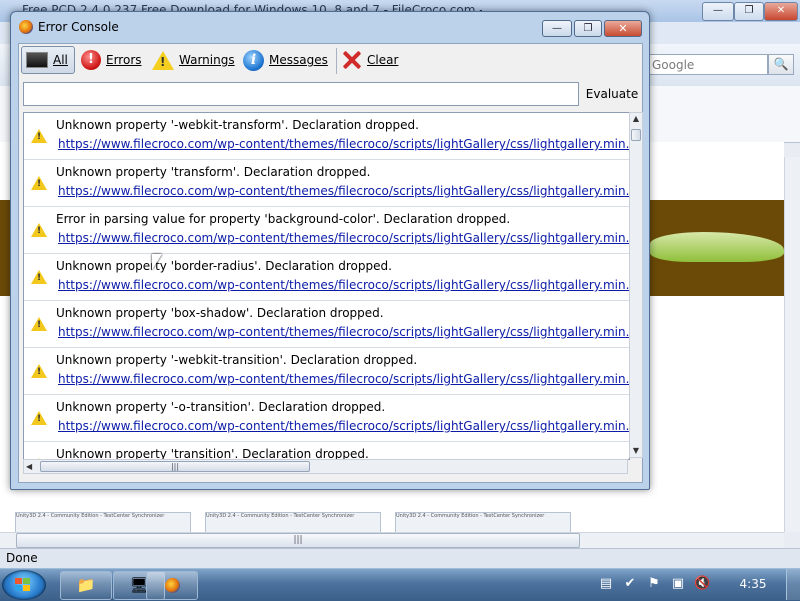 This screenshot has width=800, height=601. Describe the element at coordinates (749, 11) in the screenshot. I see `browser-maximize-button: ❐` at that location.